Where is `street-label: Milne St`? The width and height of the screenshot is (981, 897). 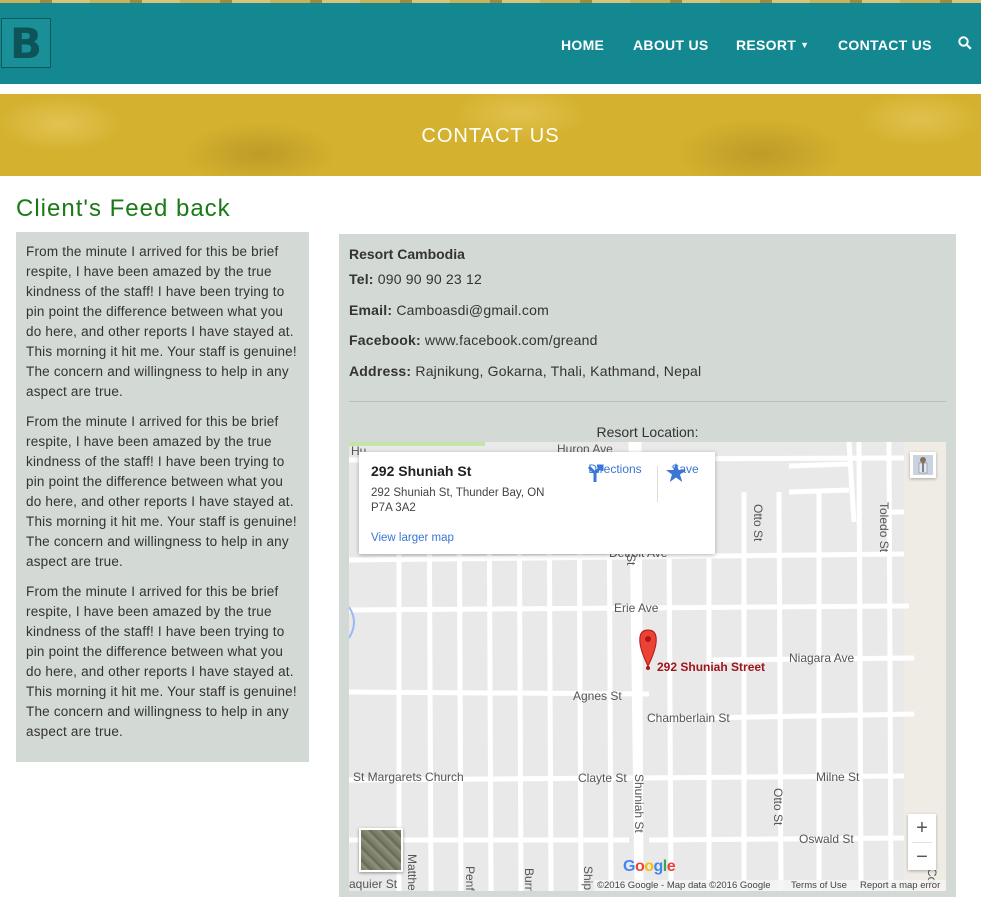
street-label: Milne St is located at coordinates (838, 777).